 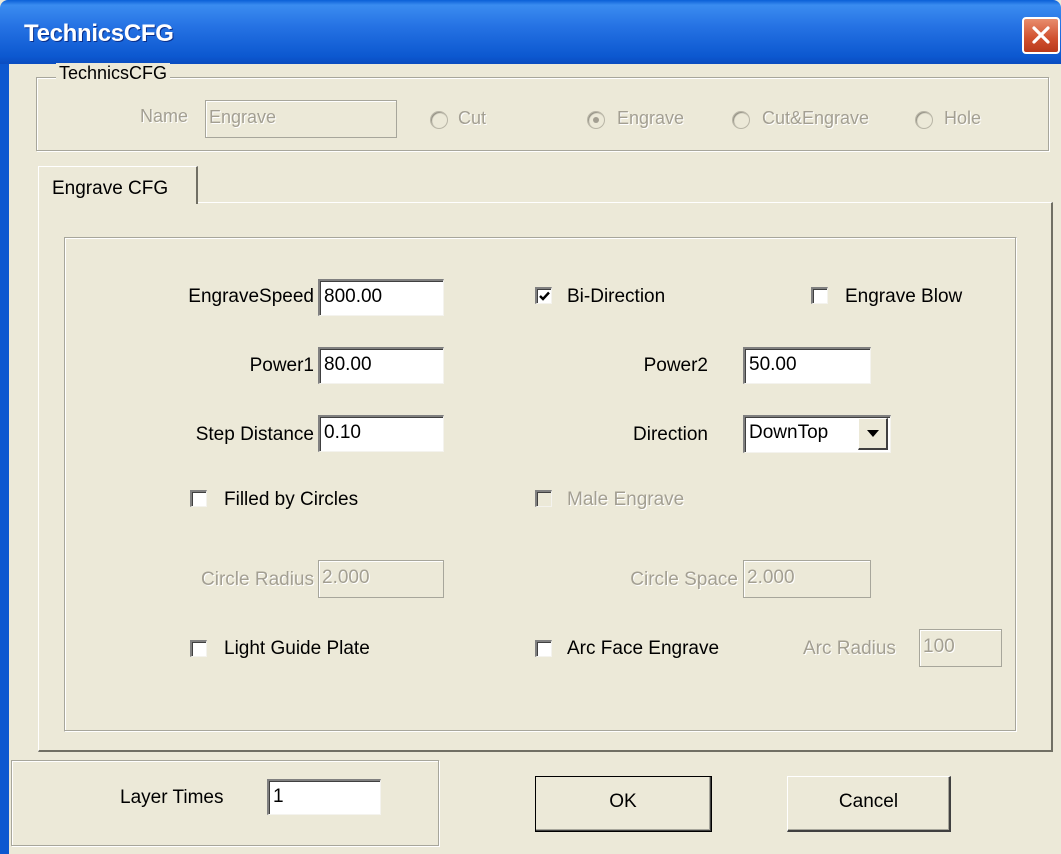 I want to click on step-distance-label: Step Distance, so click(x=254, y=434).